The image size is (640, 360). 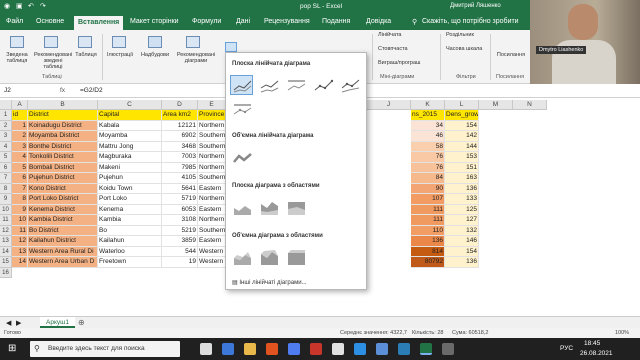 What do you see at coordinates (241, 157) in the screenshot?
I see `3d-line-option` at bounding box center [241, 157].